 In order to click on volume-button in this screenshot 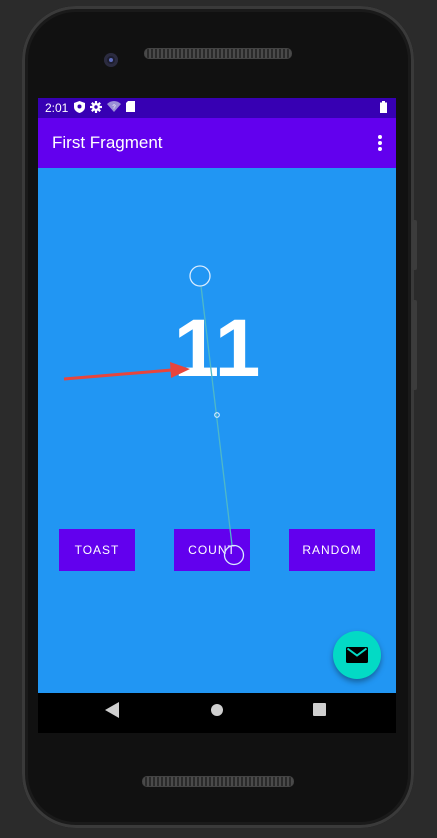, I will do `click(414, 345)`.